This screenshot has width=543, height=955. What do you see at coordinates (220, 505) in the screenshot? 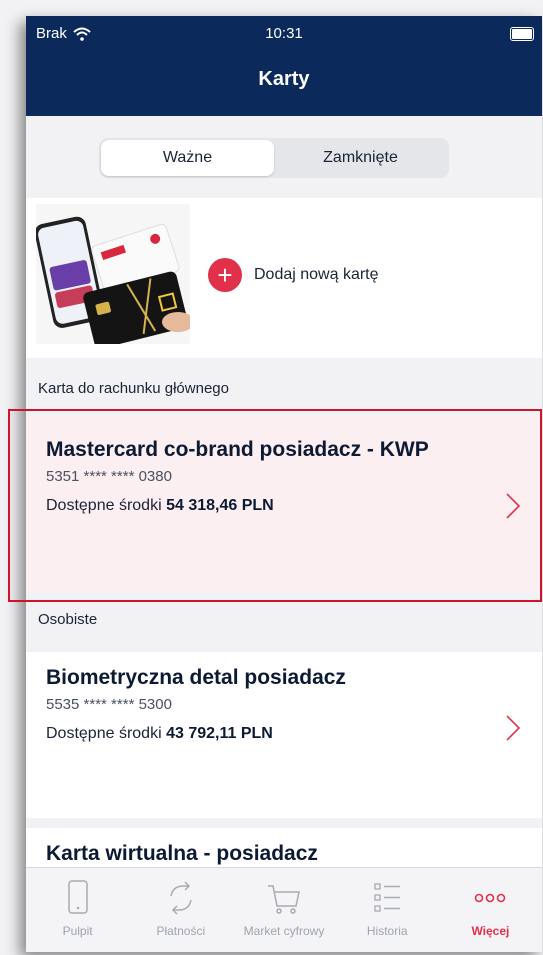
I see `funds-value: 54 318,46 PLN` at bounding box center [220, 505].